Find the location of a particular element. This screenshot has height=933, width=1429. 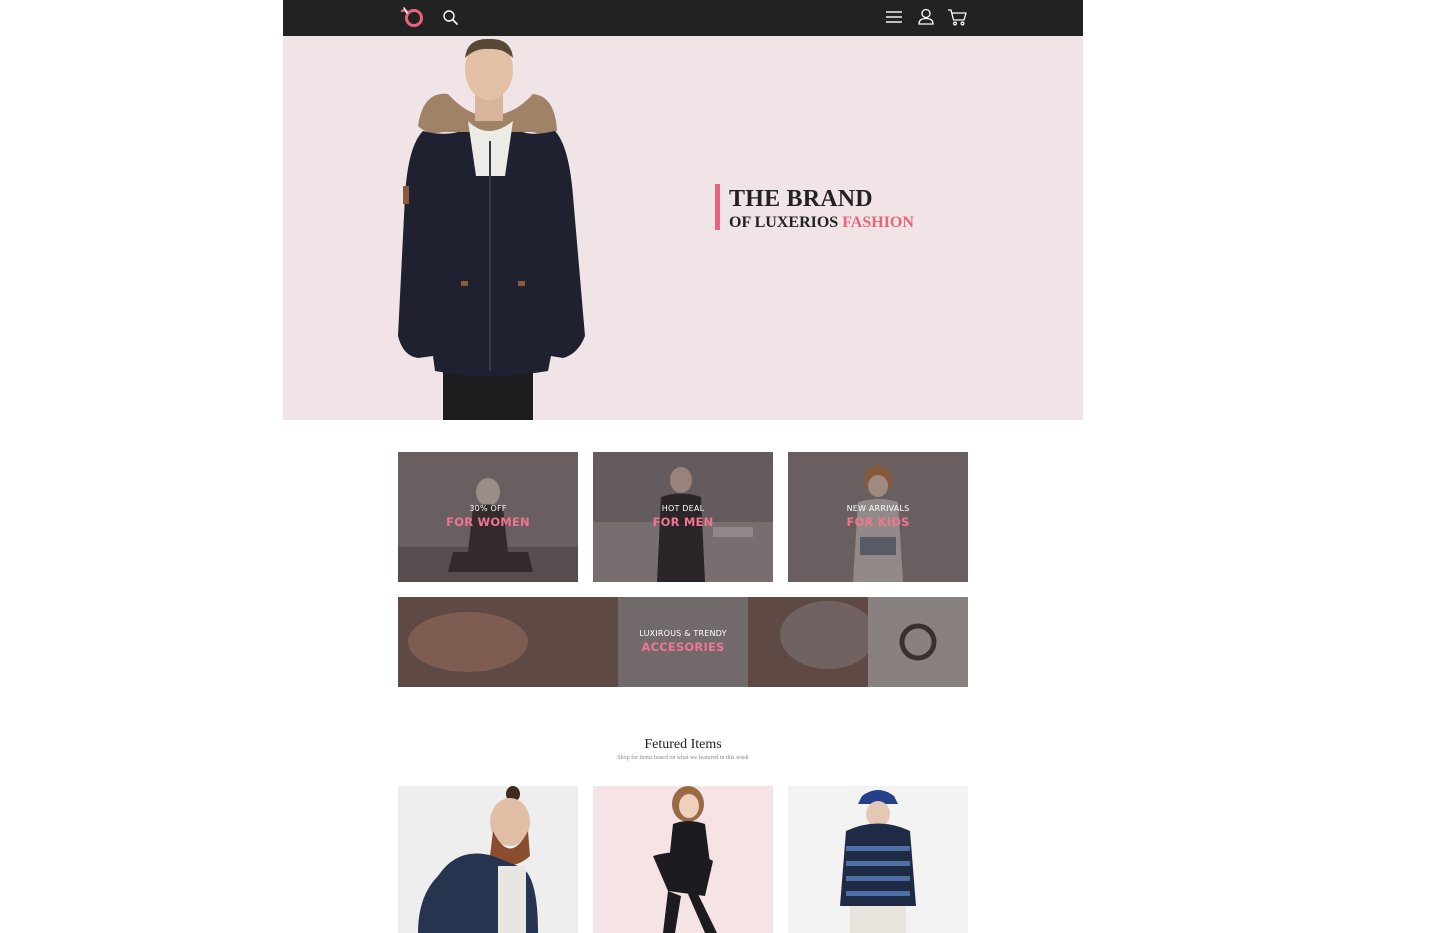

promo-tile-accessories: LUXIROUS & TRENDY ACCESORIES is located at coordinates (683, 642).